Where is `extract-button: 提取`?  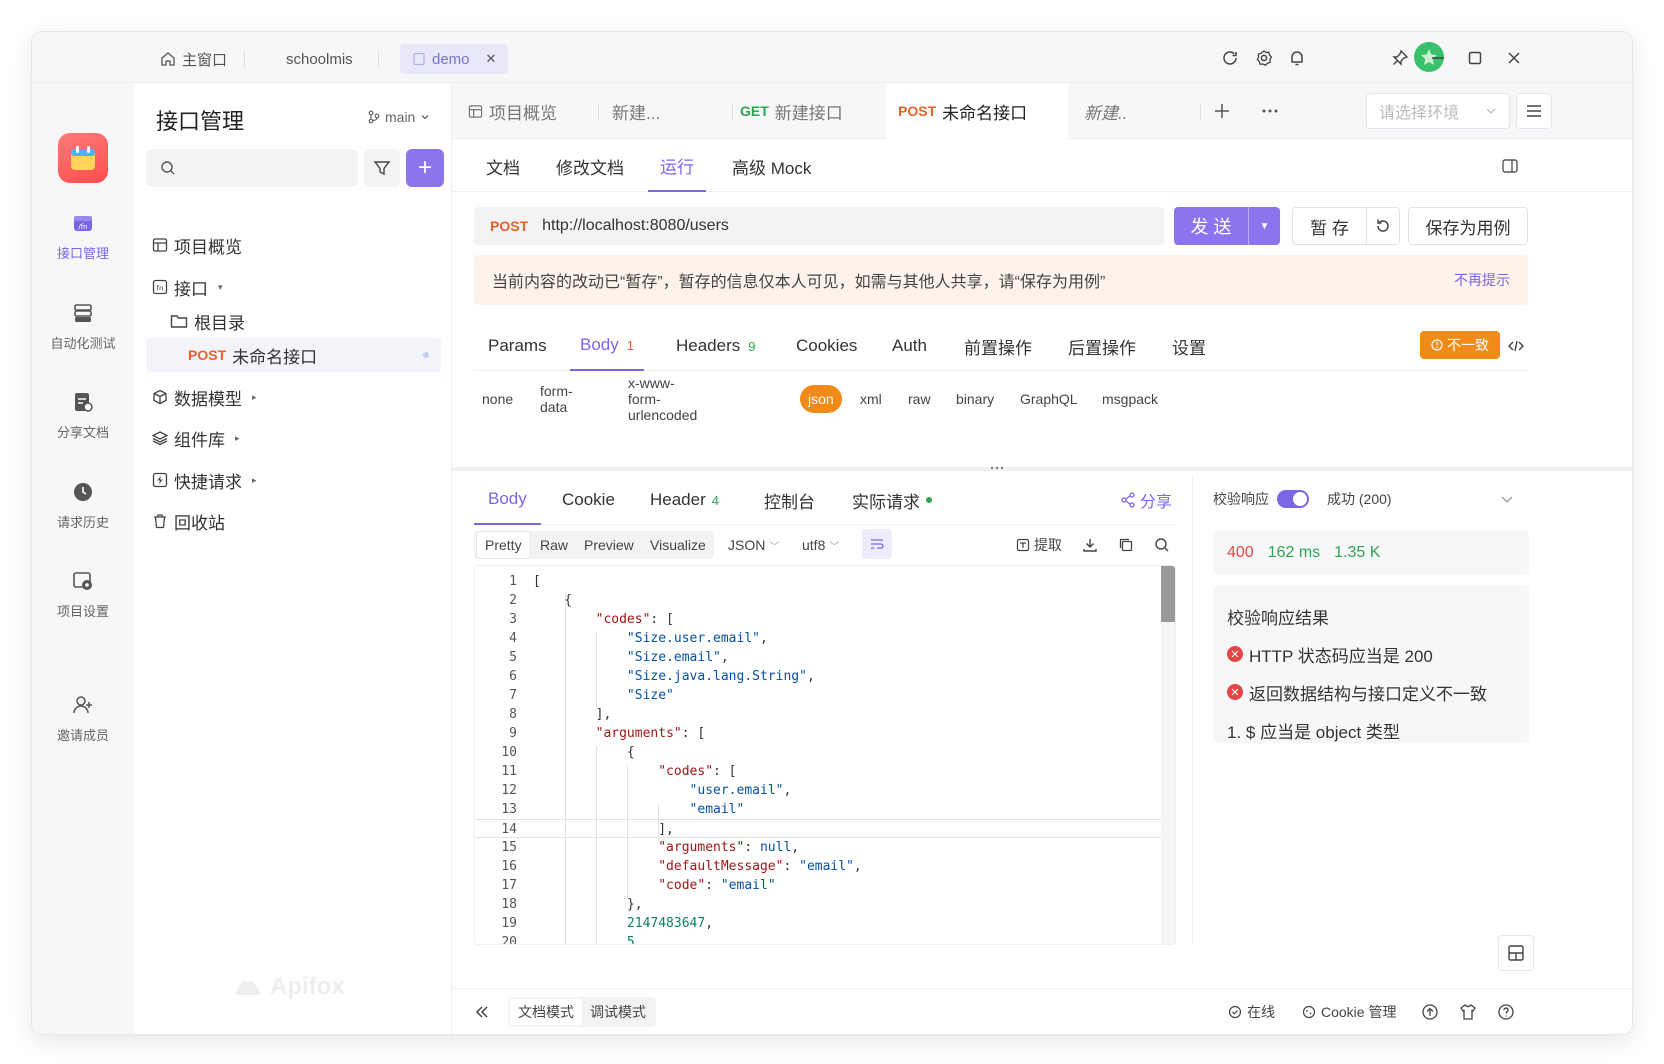
extract-button: 提取 is located at coordinates (1039, 545).